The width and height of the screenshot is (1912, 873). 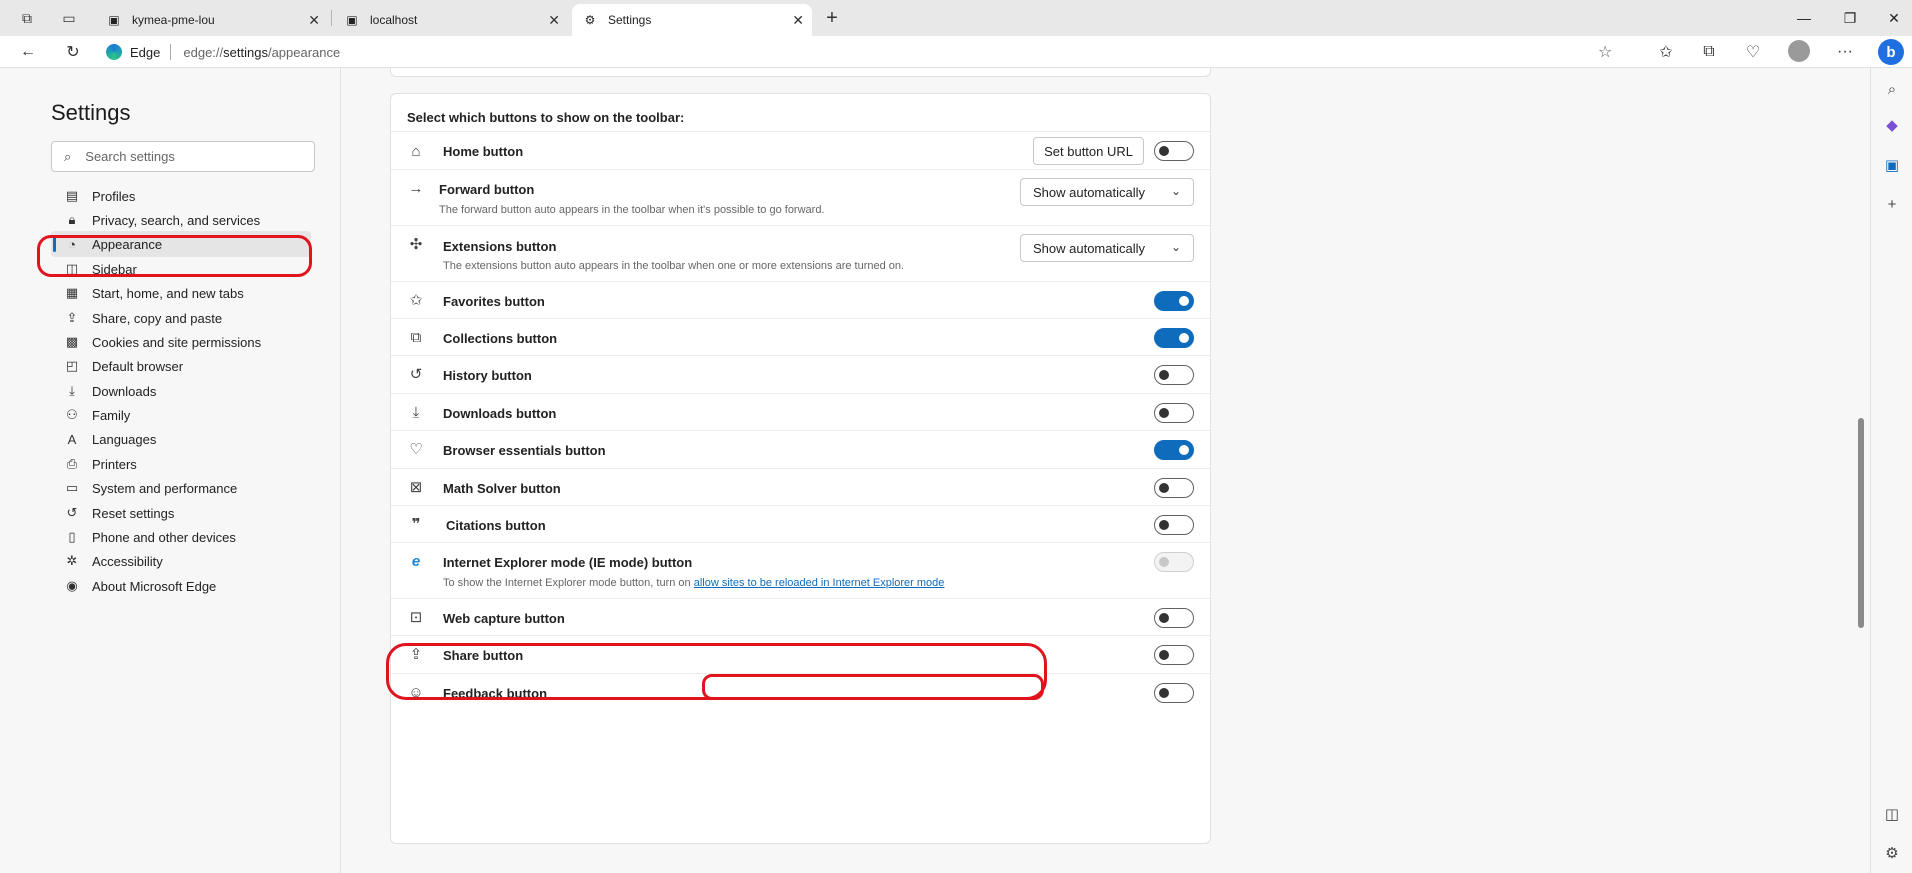 I want to click on math-solver-button-toggle, so click(x=1174, y=488).